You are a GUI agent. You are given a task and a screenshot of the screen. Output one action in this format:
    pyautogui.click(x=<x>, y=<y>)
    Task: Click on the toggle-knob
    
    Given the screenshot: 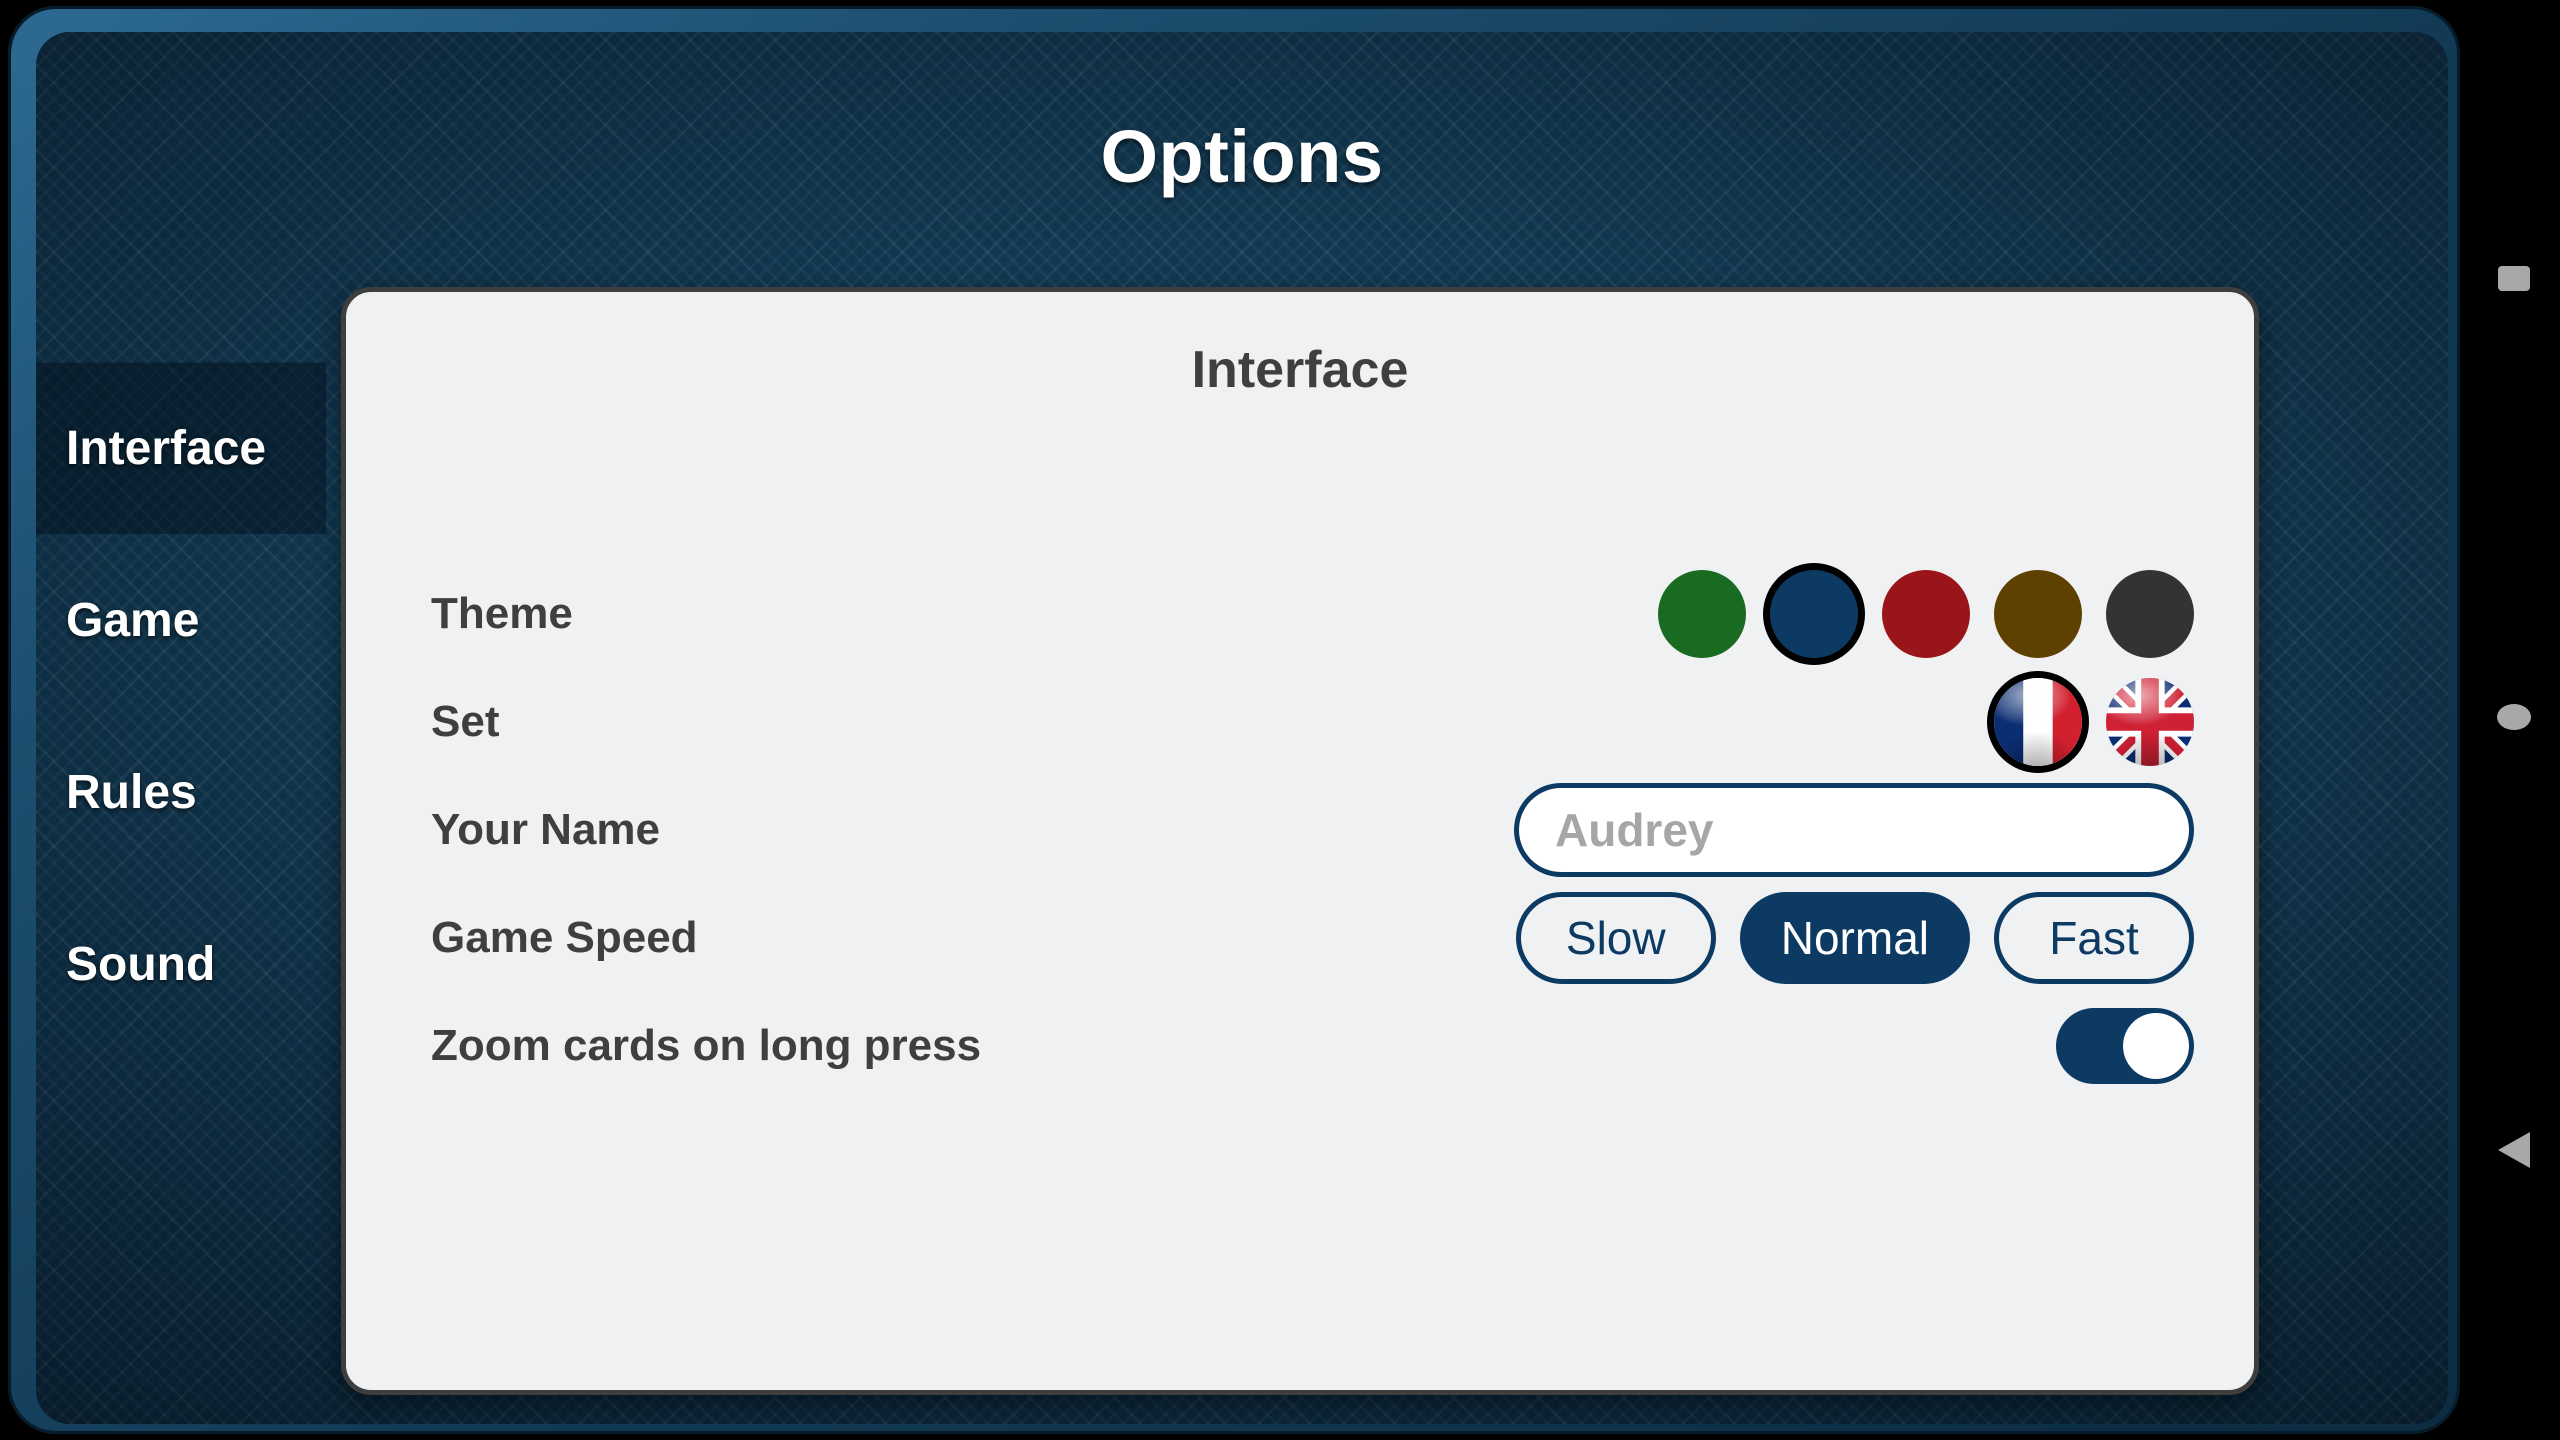 What is the action you would take?
    pyautogui.click(x=2156, y=1046)
    